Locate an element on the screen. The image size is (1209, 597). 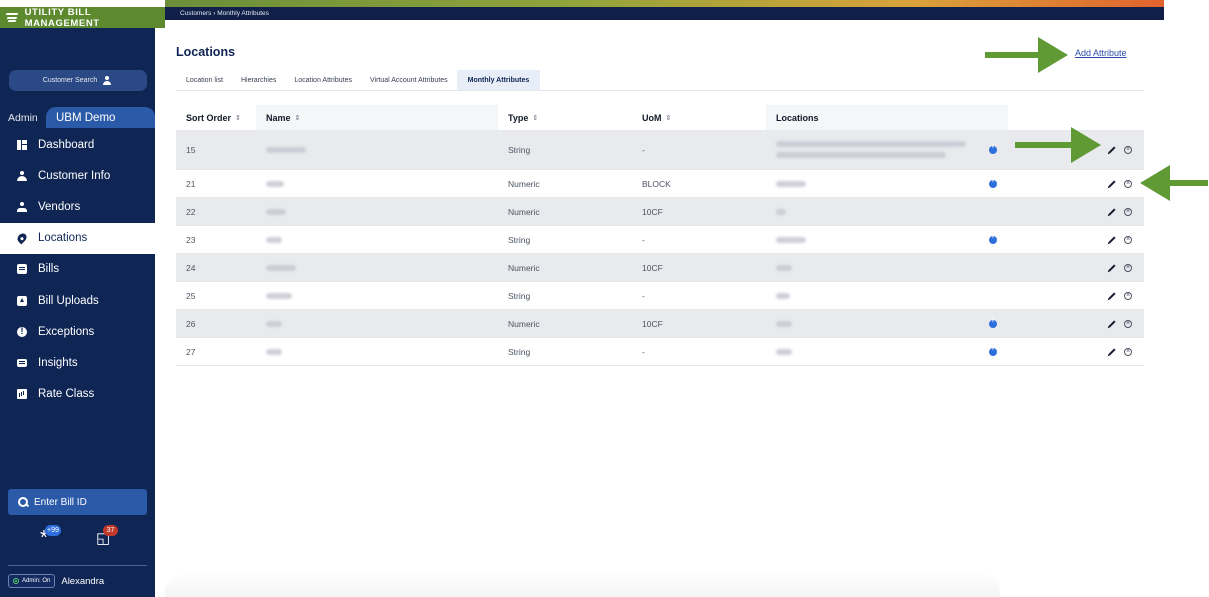
table-row: 27 String - × is located at coordinates (660, 352).